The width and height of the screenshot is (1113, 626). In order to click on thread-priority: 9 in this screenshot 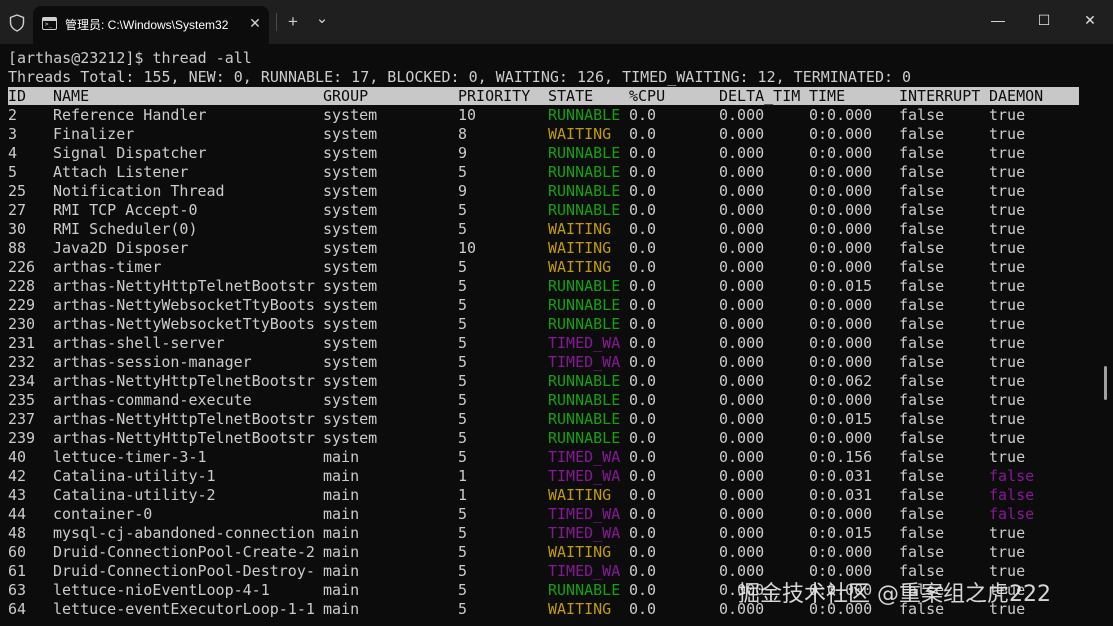, I will do `click(463, 153)`.